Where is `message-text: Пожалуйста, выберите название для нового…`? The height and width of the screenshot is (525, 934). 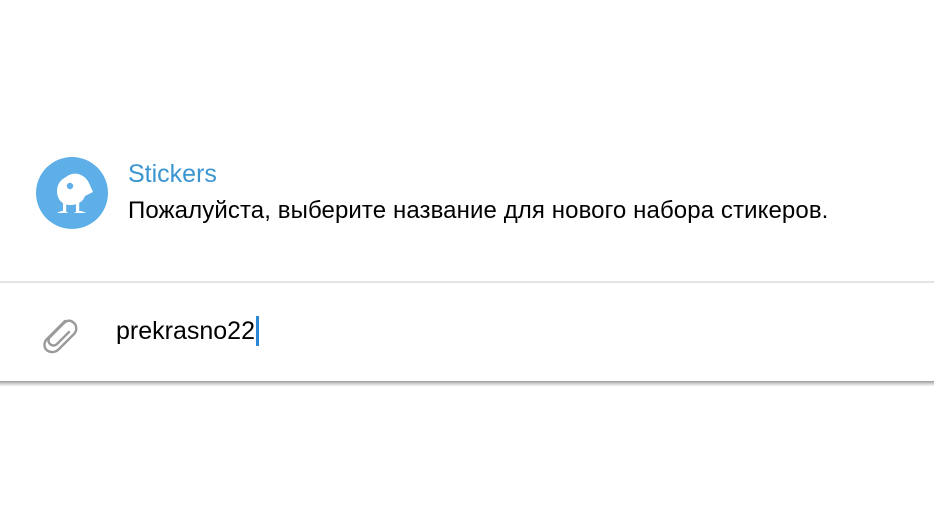 message-text: Пожалуйста, выберите название для нового… is located at coordinates (478, 210).